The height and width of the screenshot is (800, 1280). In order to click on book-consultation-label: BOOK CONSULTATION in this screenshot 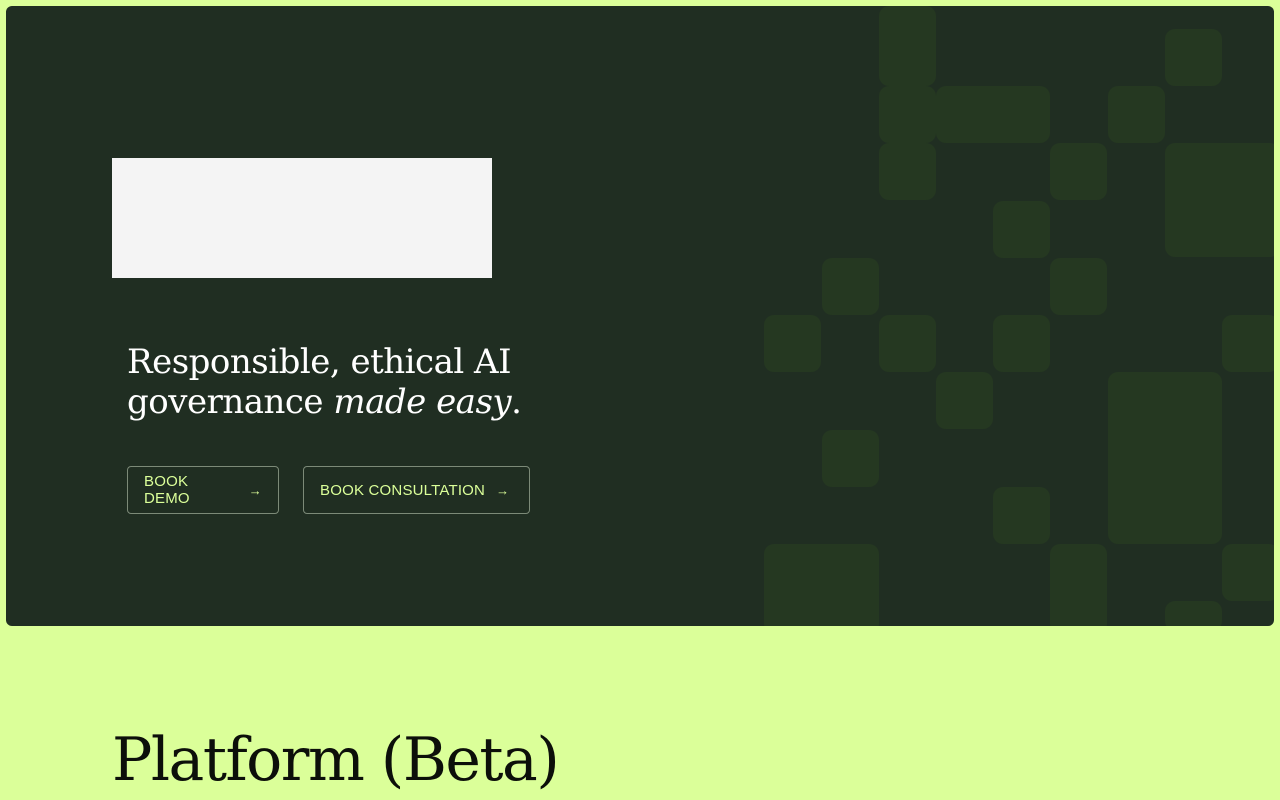, I will do `click(403, 490)`.